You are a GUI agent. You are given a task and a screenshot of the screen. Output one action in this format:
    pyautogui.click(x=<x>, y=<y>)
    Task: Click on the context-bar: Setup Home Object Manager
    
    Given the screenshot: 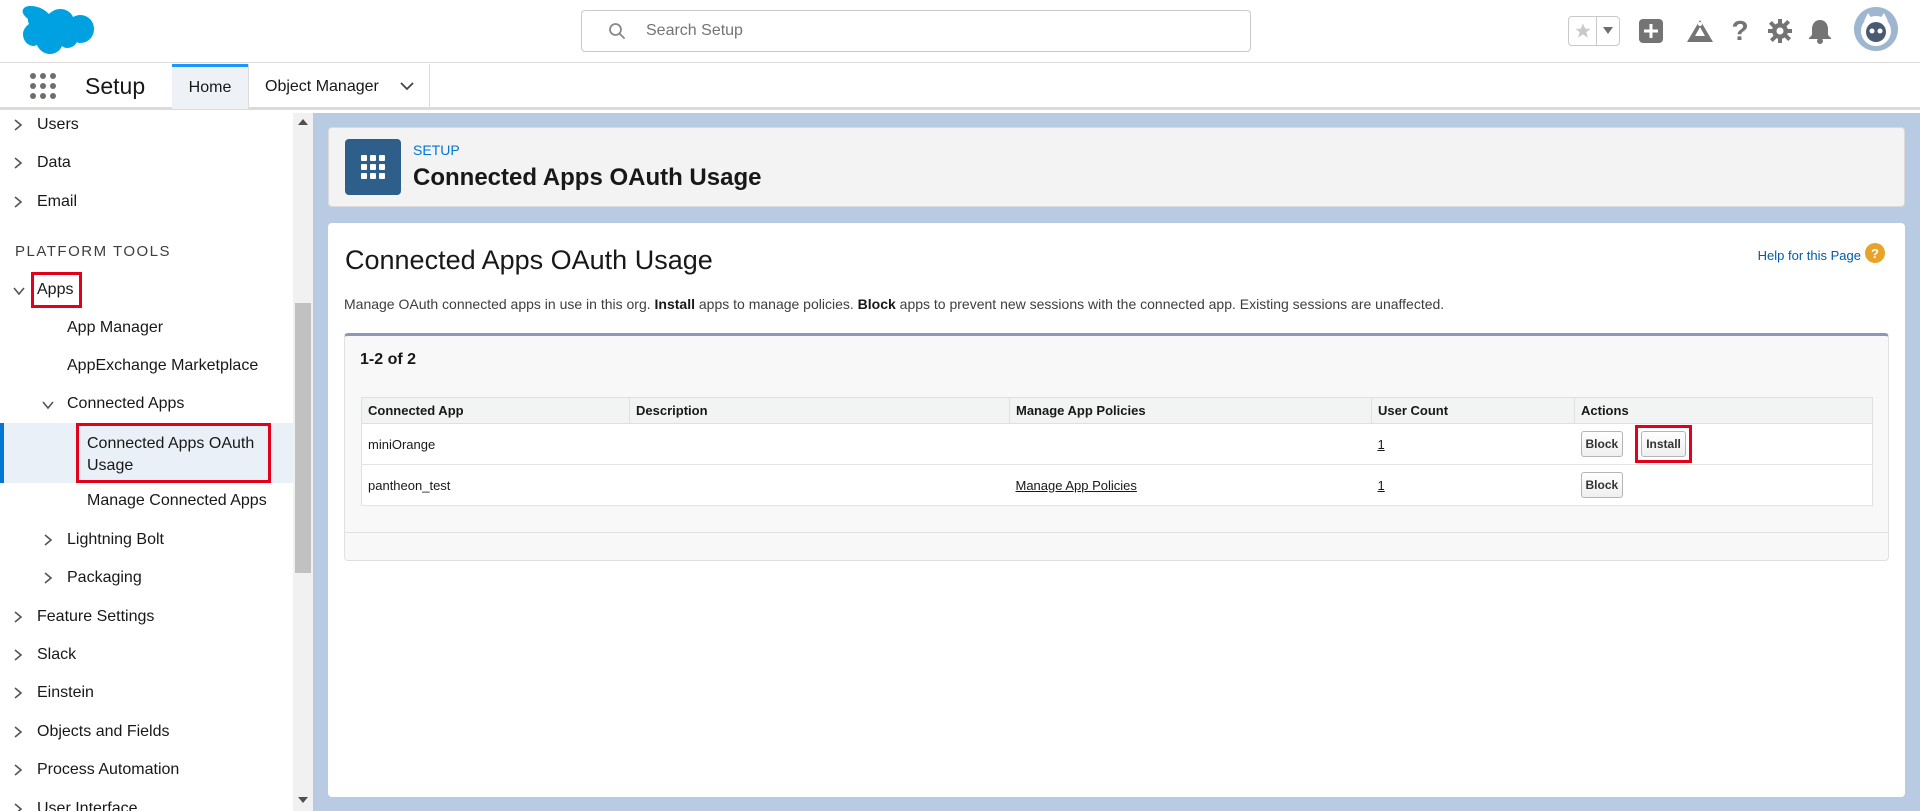 What is the action you would take?
    pyautogui.click(x=960, y=86)
    